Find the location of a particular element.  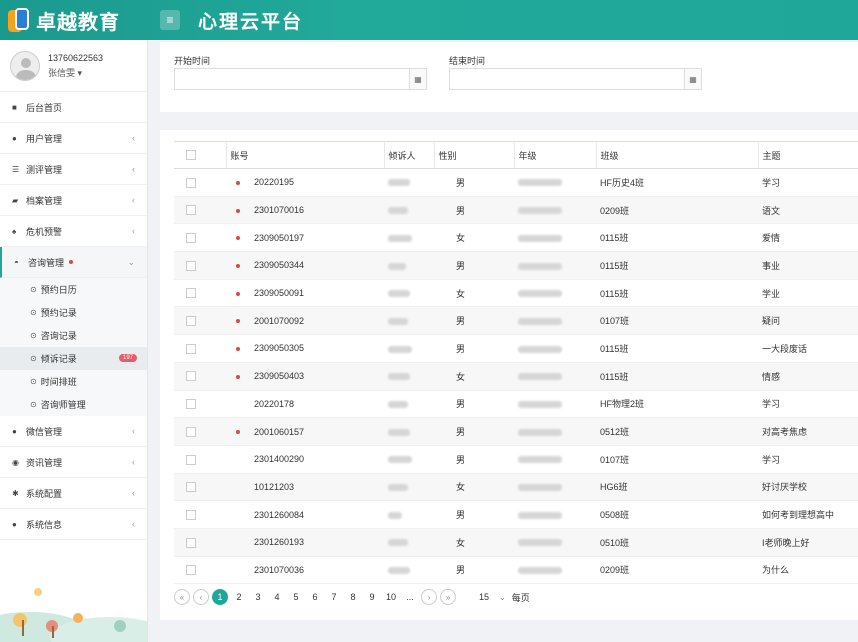

table-row: 2001060157男0512班对高考焦虑张信霞 is located at coordinates (516, 431).